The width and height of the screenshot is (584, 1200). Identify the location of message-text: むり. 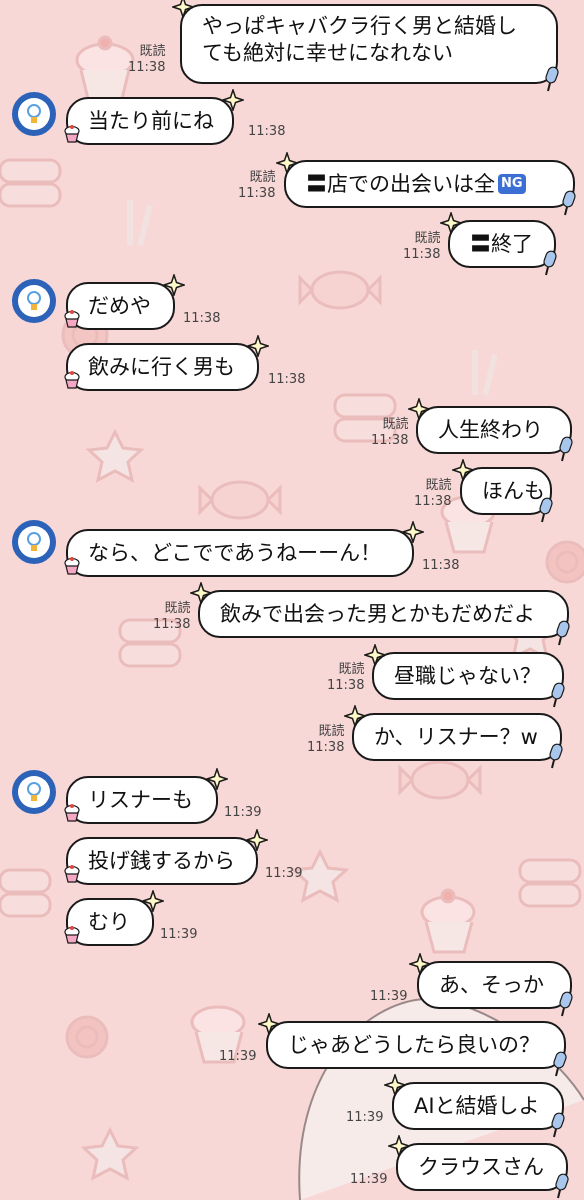
(109, 921).